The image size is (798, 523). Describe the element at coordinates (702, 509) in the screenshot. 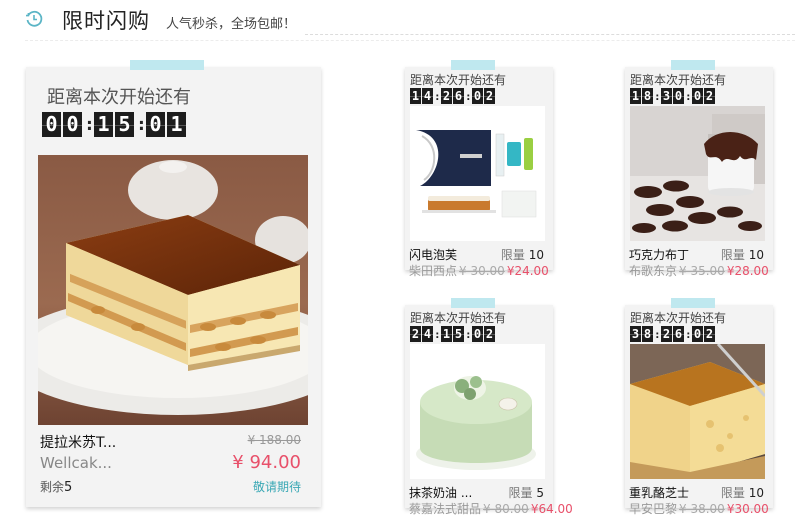

I see `original-price: ¥ 38.00` at that location.